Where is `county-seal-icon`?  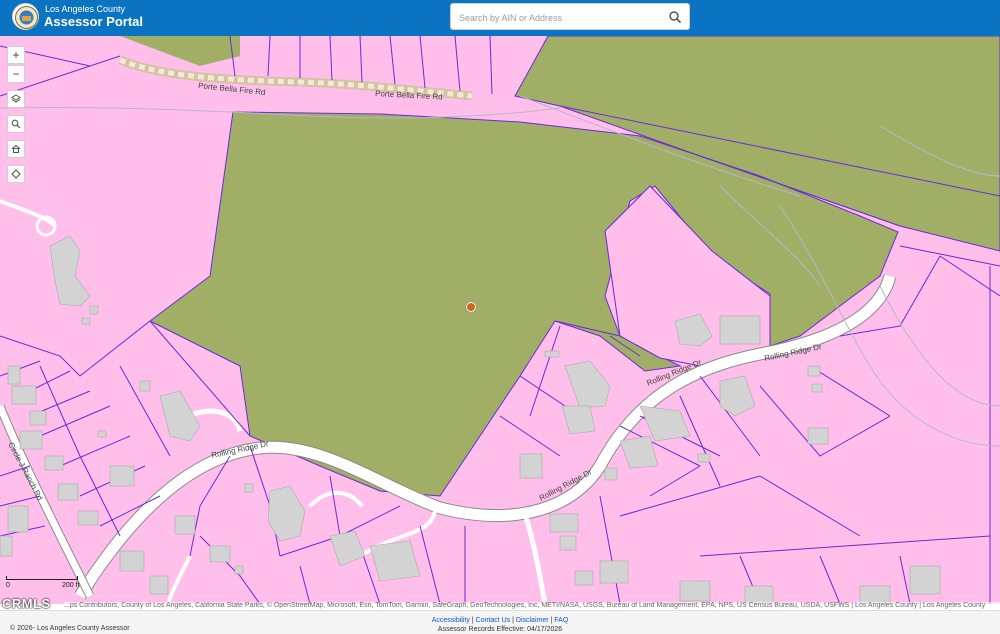
county-seal-icon is located at coordinates (25, 16).